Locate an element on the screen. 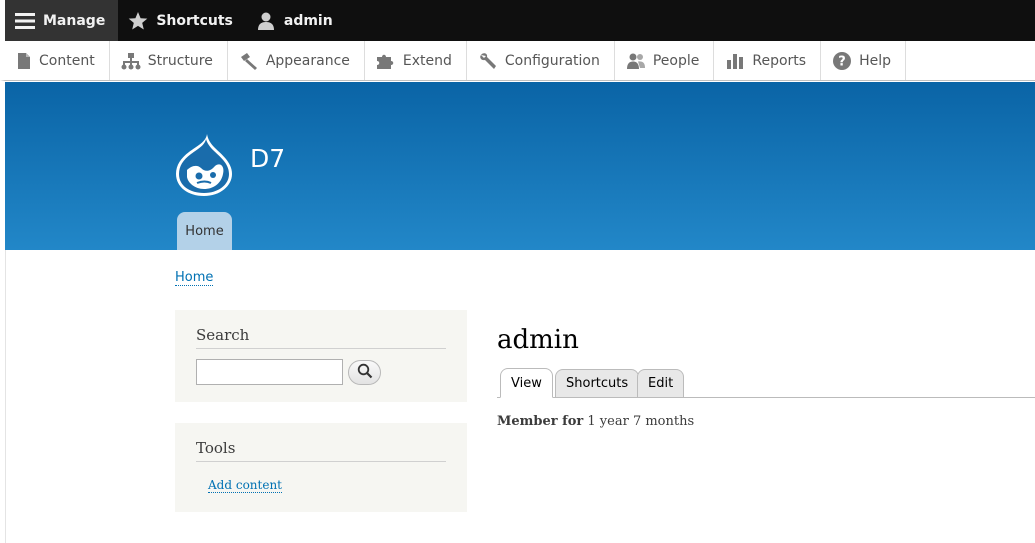 The image size is (1035, 543). search-icon is located at coordinates (365, 373).